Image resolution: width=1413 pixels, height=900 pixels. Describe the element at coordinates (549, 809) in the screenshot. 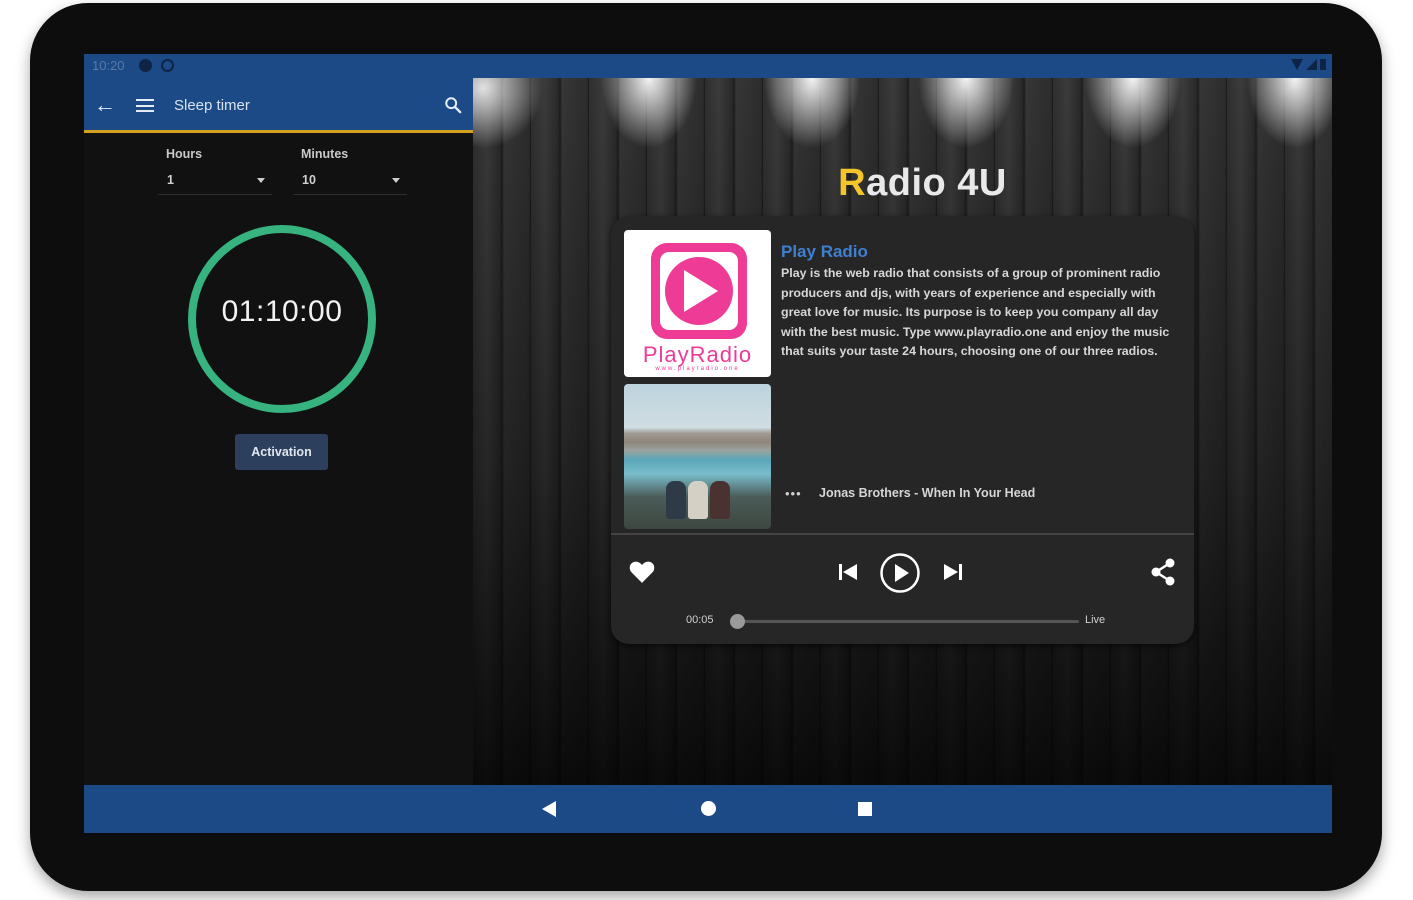

I see `nav-back-icon` at that location.